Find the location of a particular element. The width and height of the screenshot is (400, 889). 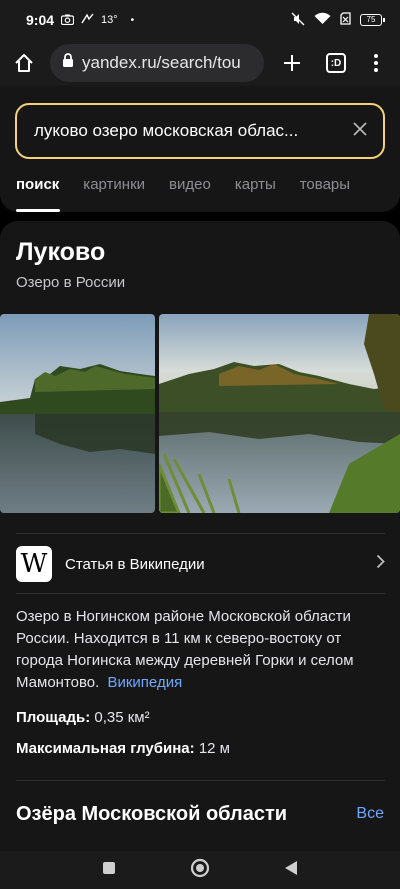

recents-icon is located at coordinates (109, 870).